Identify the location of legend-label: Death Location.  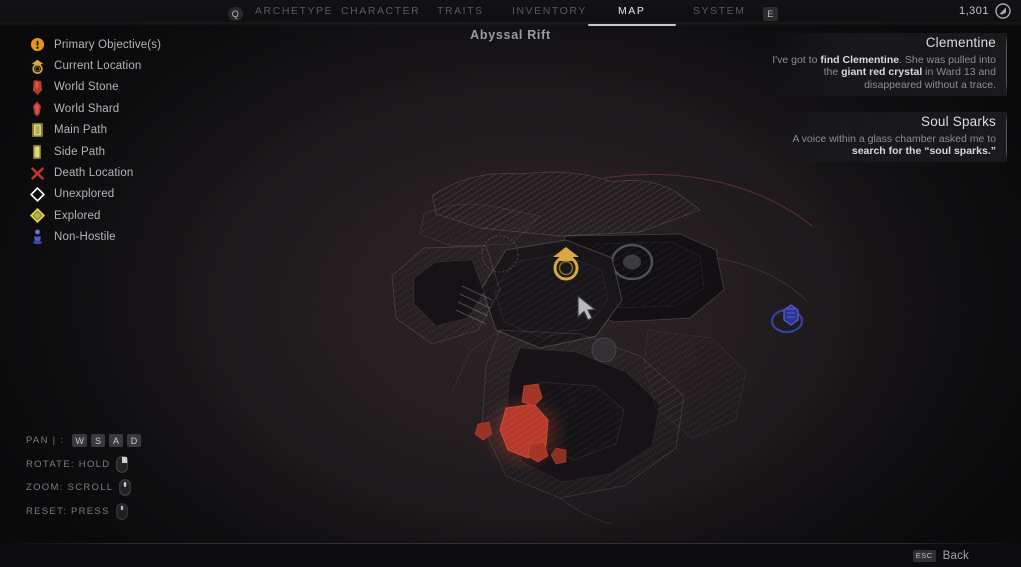
(94, 173).